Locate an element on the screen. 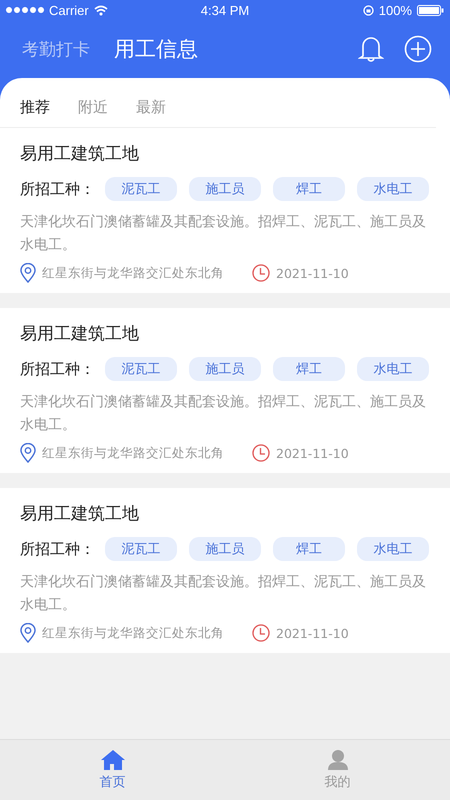 The height and width of the screenshot is (800, 450). clock: 4:34 PM is located at coordinates (225, 10).